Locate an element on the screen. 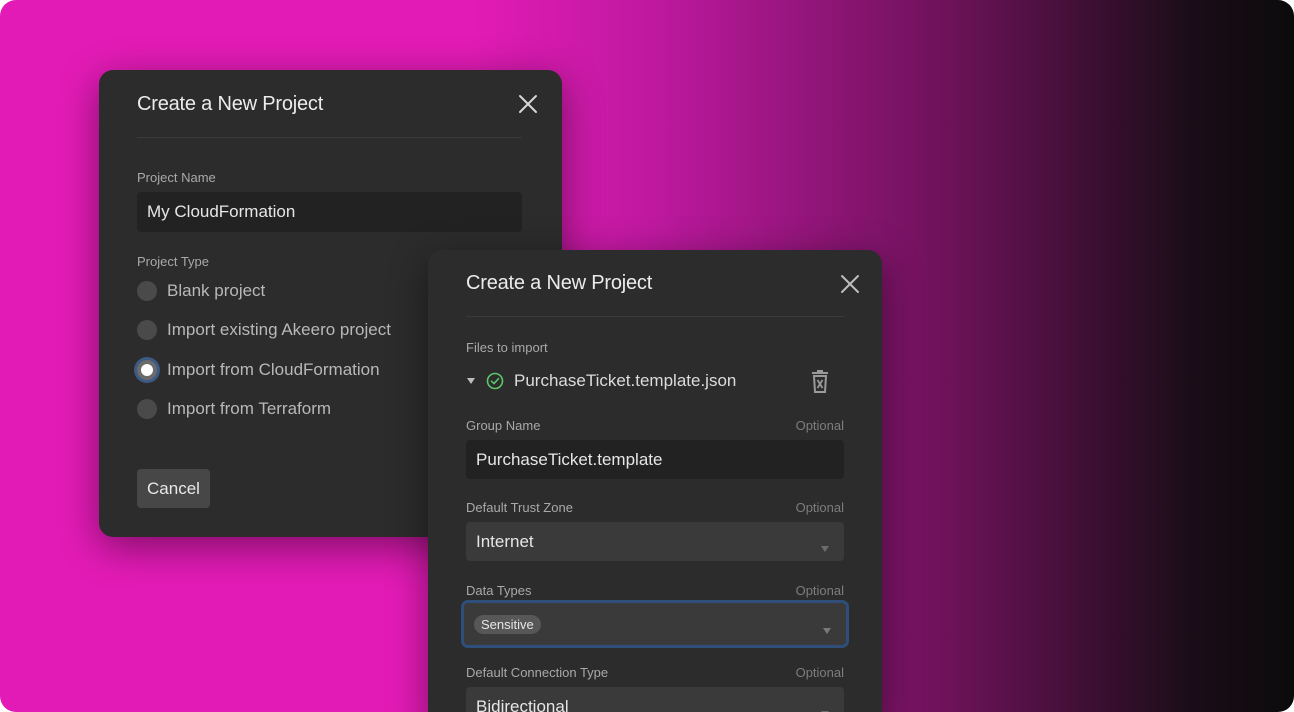 The height and width of the screenshot is (712, 1294). data-type-chip: Sensitive is located at coordinates (507, 624).